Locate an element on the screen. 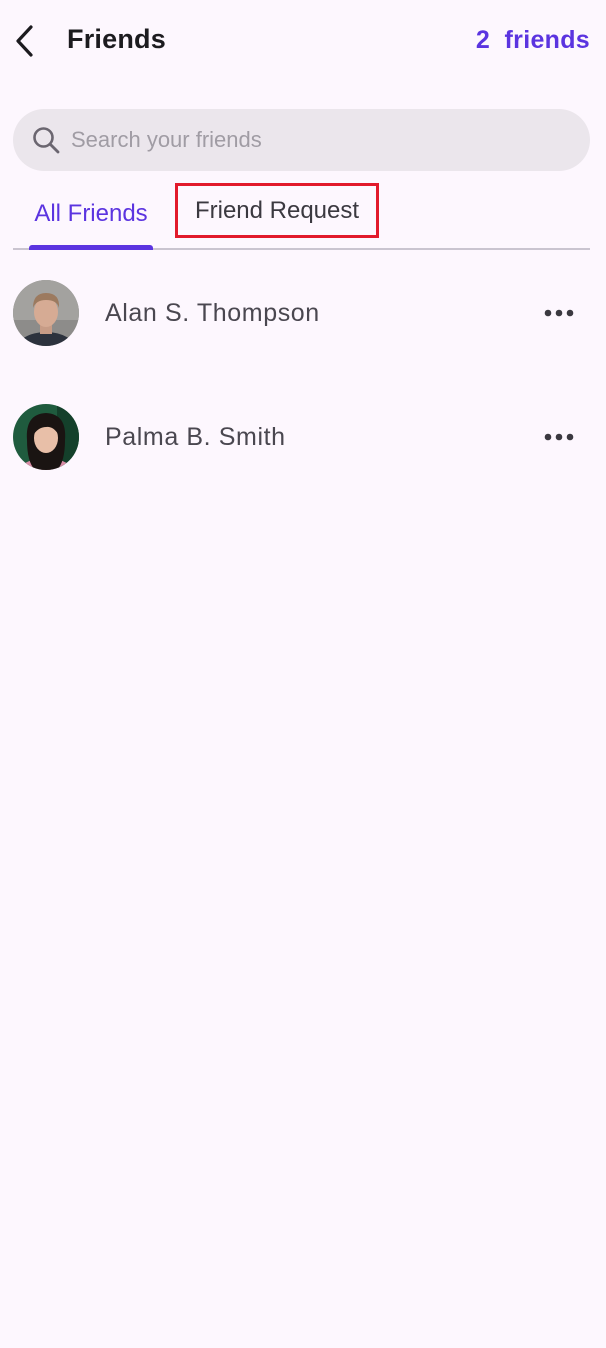  friends-tabs: All Friends Friend Request is located at coordinates (301, 215).